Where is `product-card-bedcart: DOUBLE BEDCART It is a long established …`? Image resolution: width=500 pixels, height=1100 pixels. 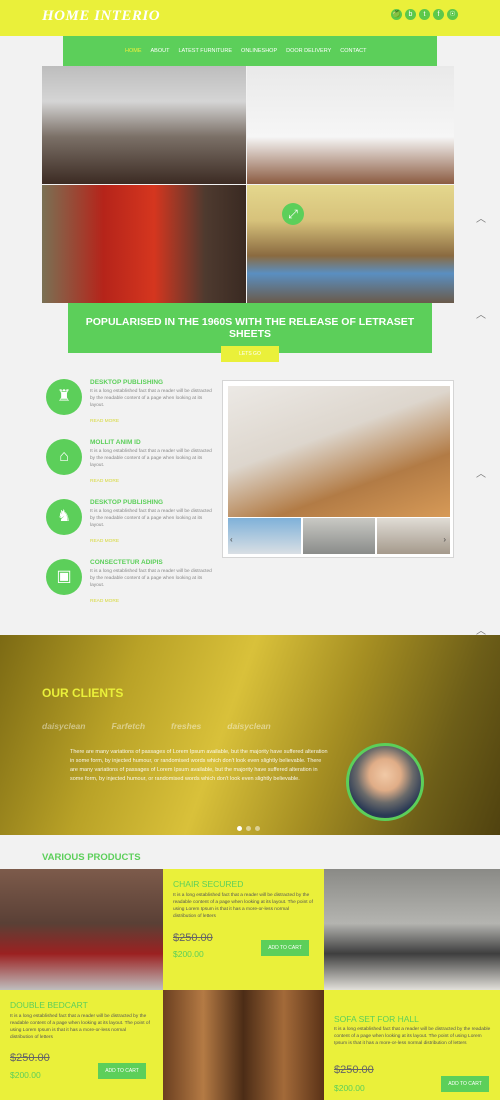 product-card-bedcart: DOUBLE BEDCART It is a long established … is located at coordinates (81, 1045).